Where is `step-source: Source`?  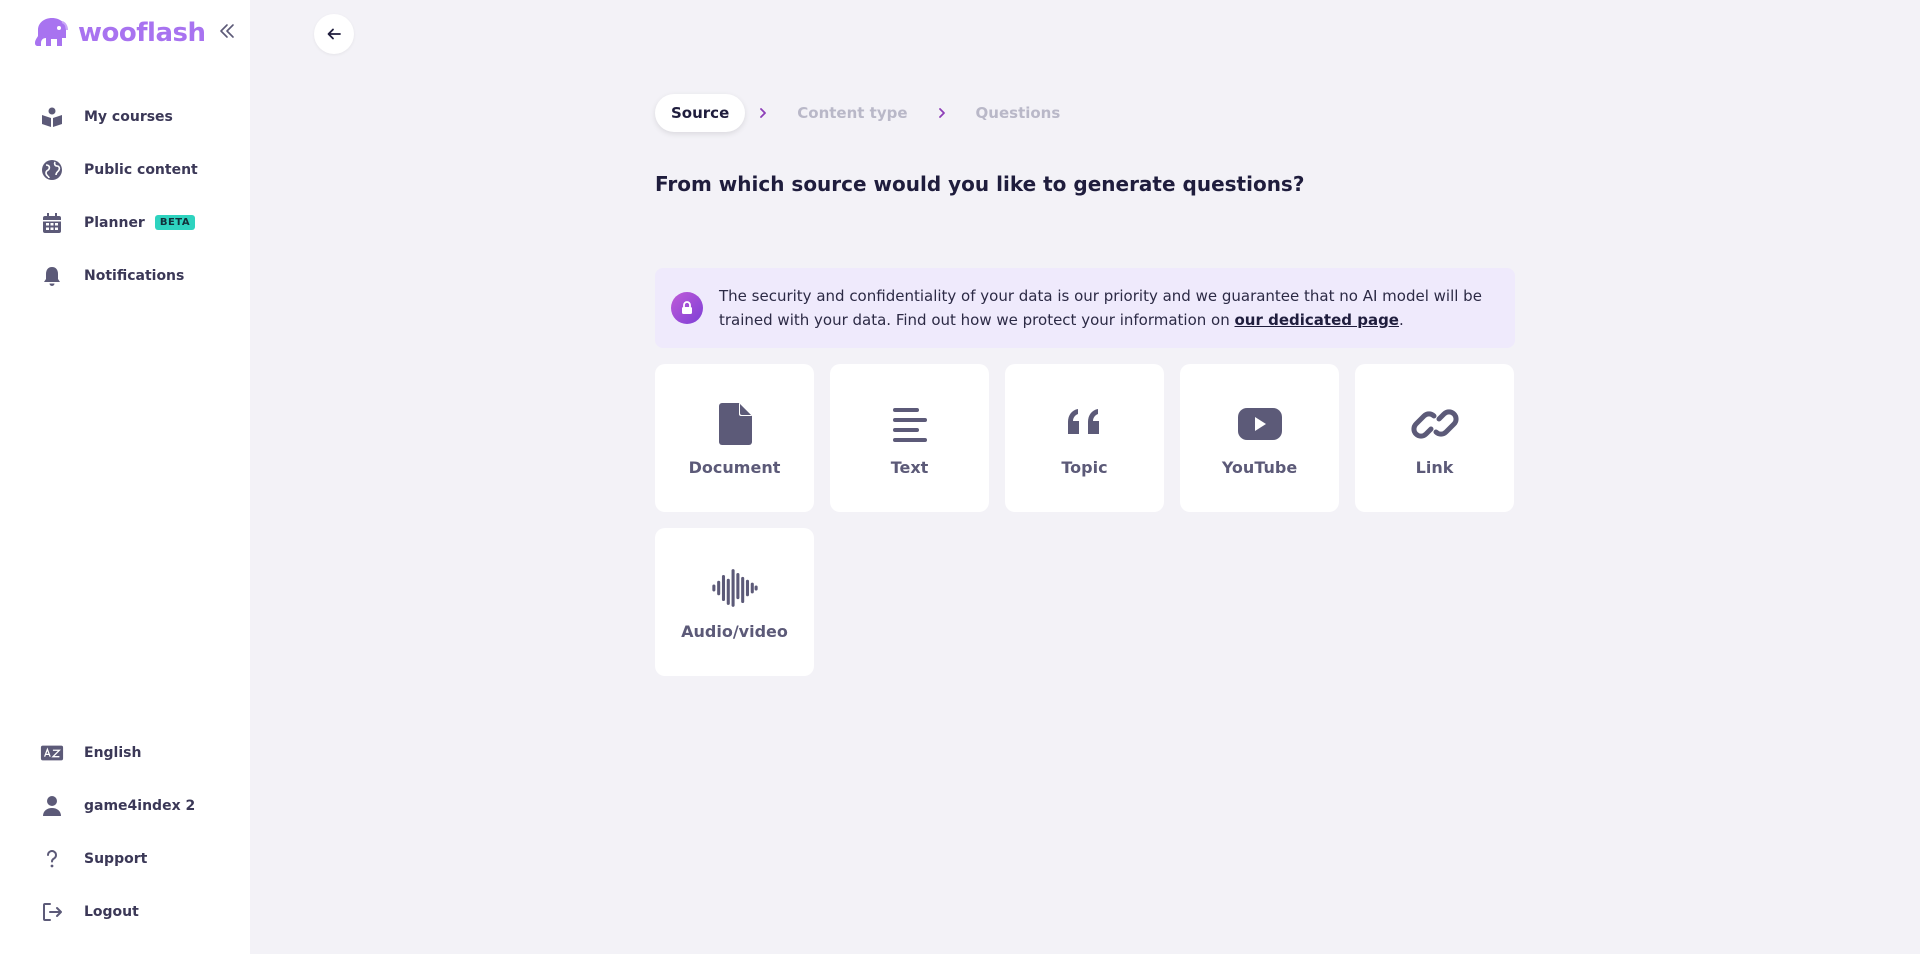
step-source: Source is located at coordinates (700, 113).